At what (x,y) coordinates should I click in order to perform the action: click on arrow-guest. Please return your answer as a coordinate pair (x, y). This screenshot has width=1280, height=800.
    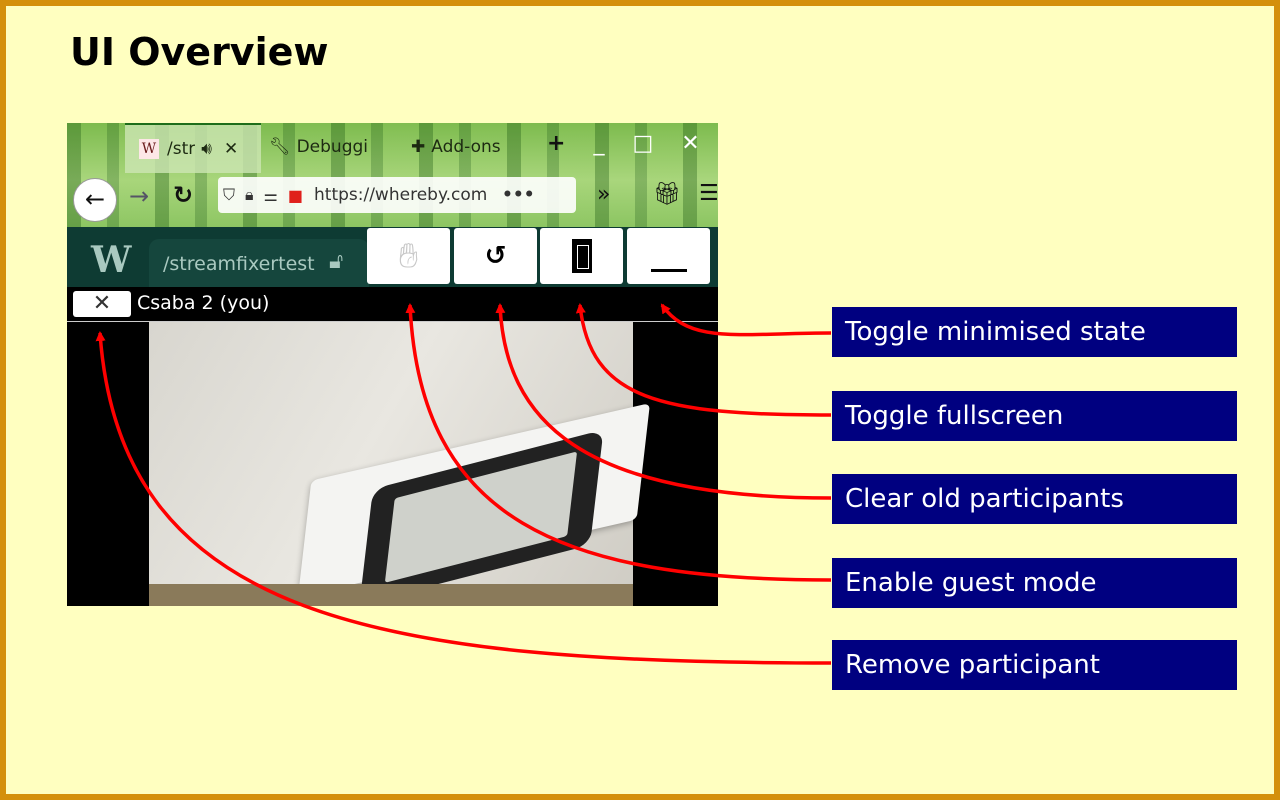
    Looking at the image, I should click on (618, 442).